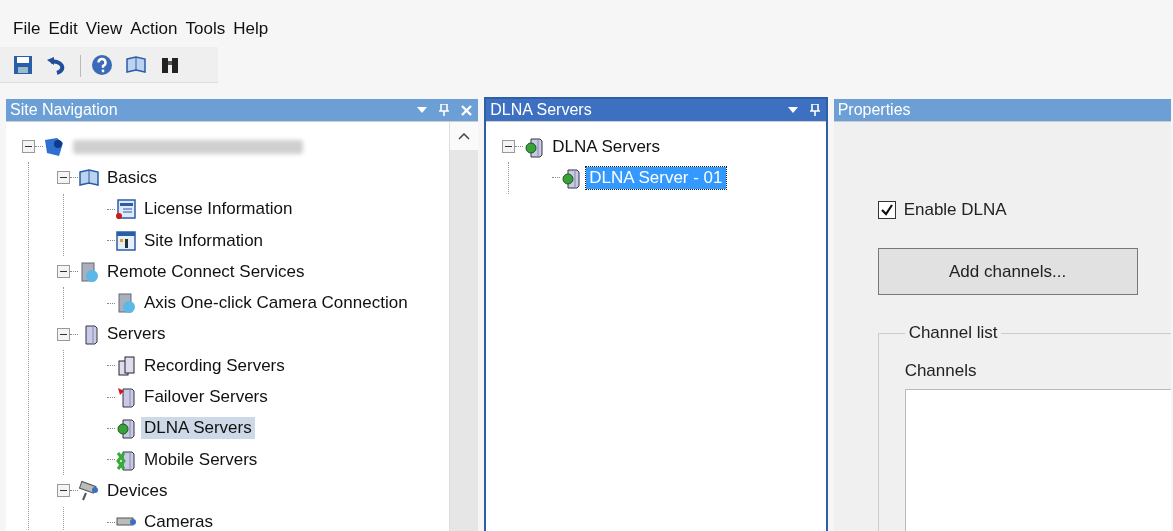  I want to click on channels-label: Channels, so click(941, 371).